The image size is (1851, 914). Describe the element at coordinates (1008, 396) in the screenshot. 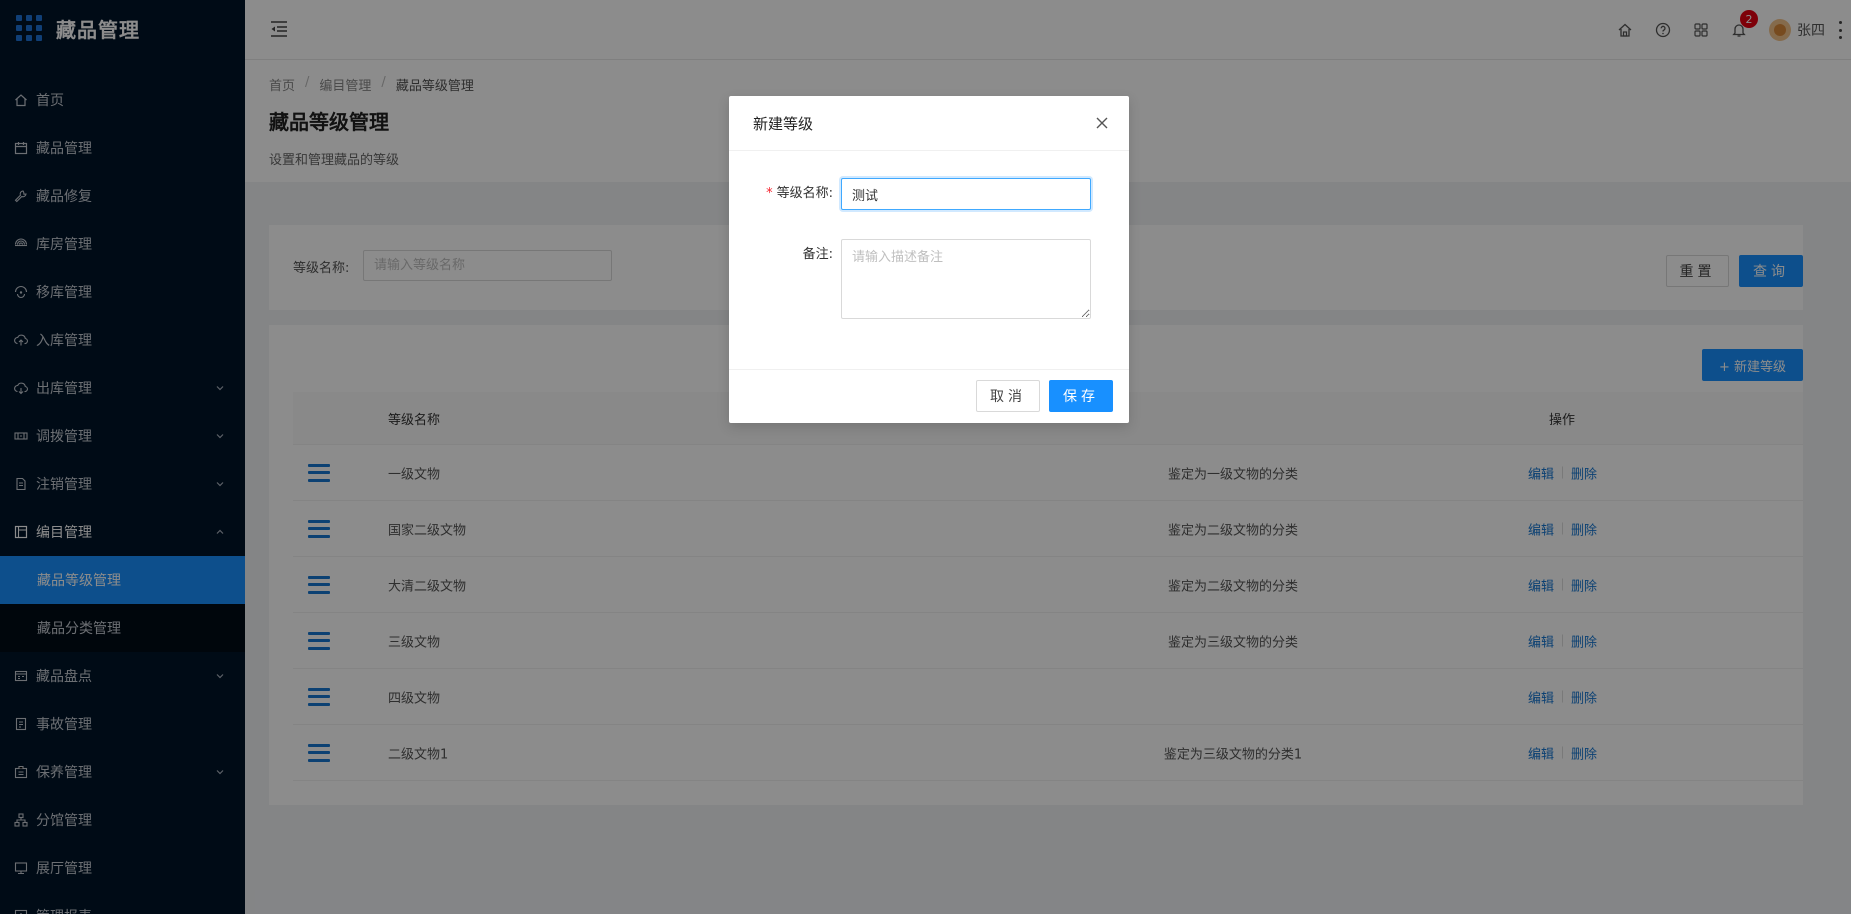

I see `cancel-button: 取消` at that location.